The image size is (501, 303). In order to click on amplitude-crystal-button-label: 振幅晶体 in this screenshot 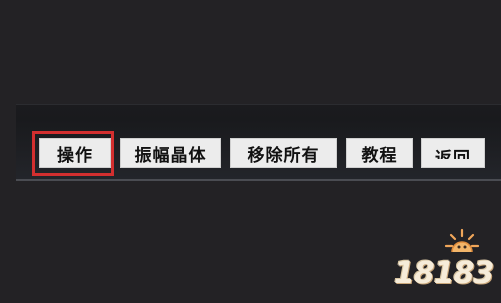, I will do `click(170, 155)`.